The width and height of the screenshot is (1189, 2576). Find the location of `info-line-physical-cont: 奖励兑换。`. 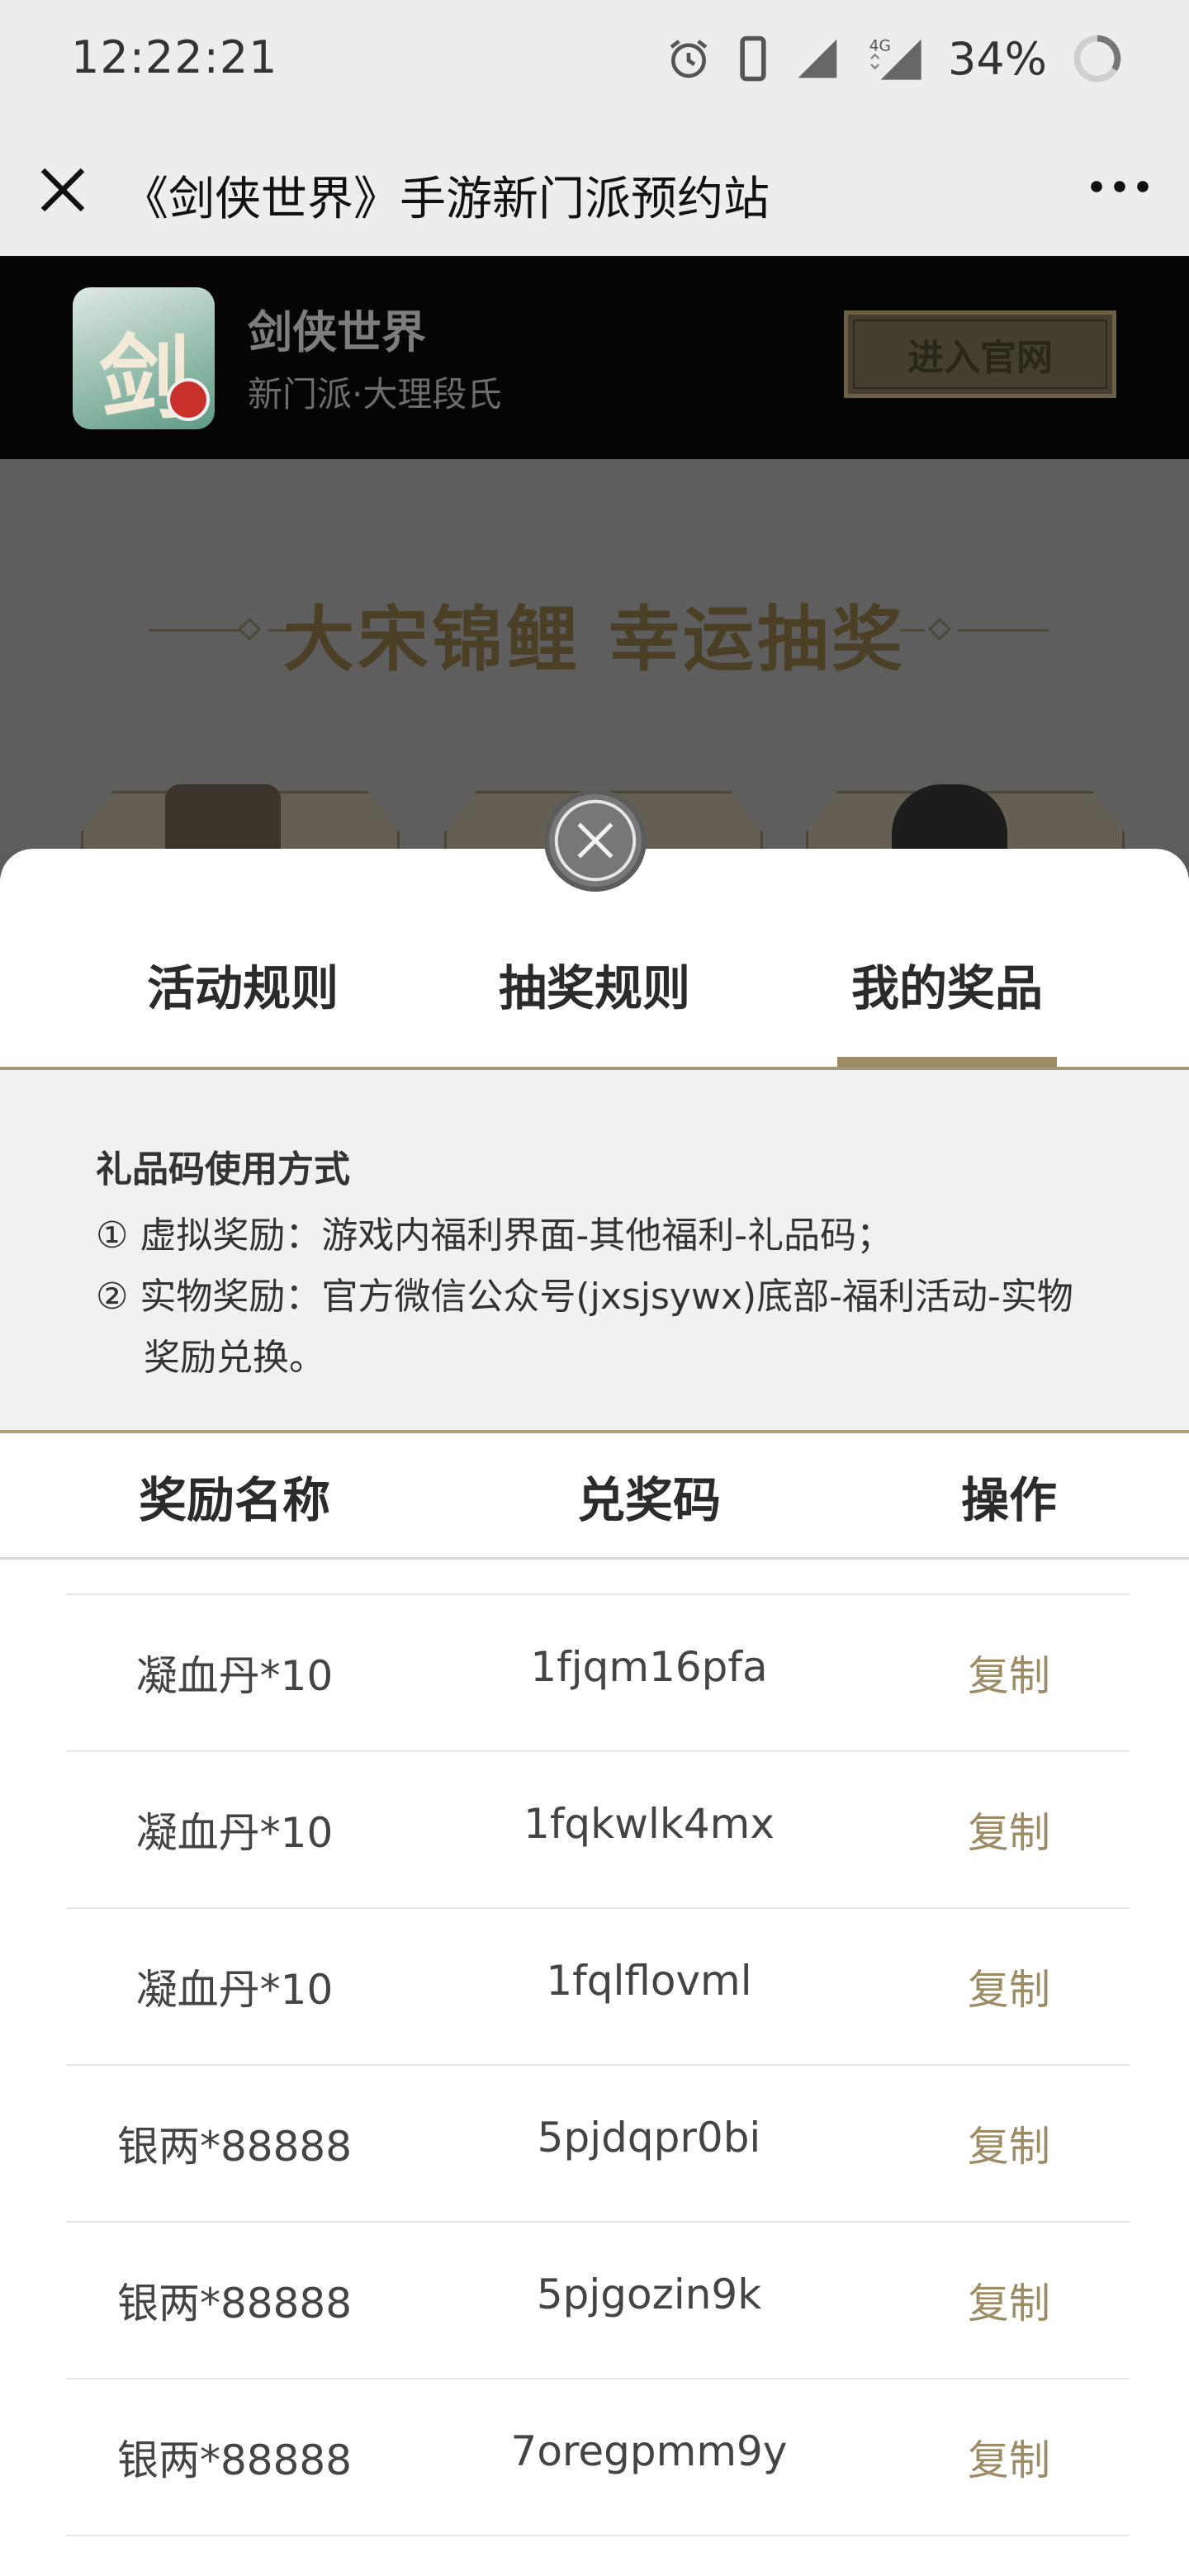

info-line-physical-cont: 奖励兑换。 is located at coordinates (234, 1358).